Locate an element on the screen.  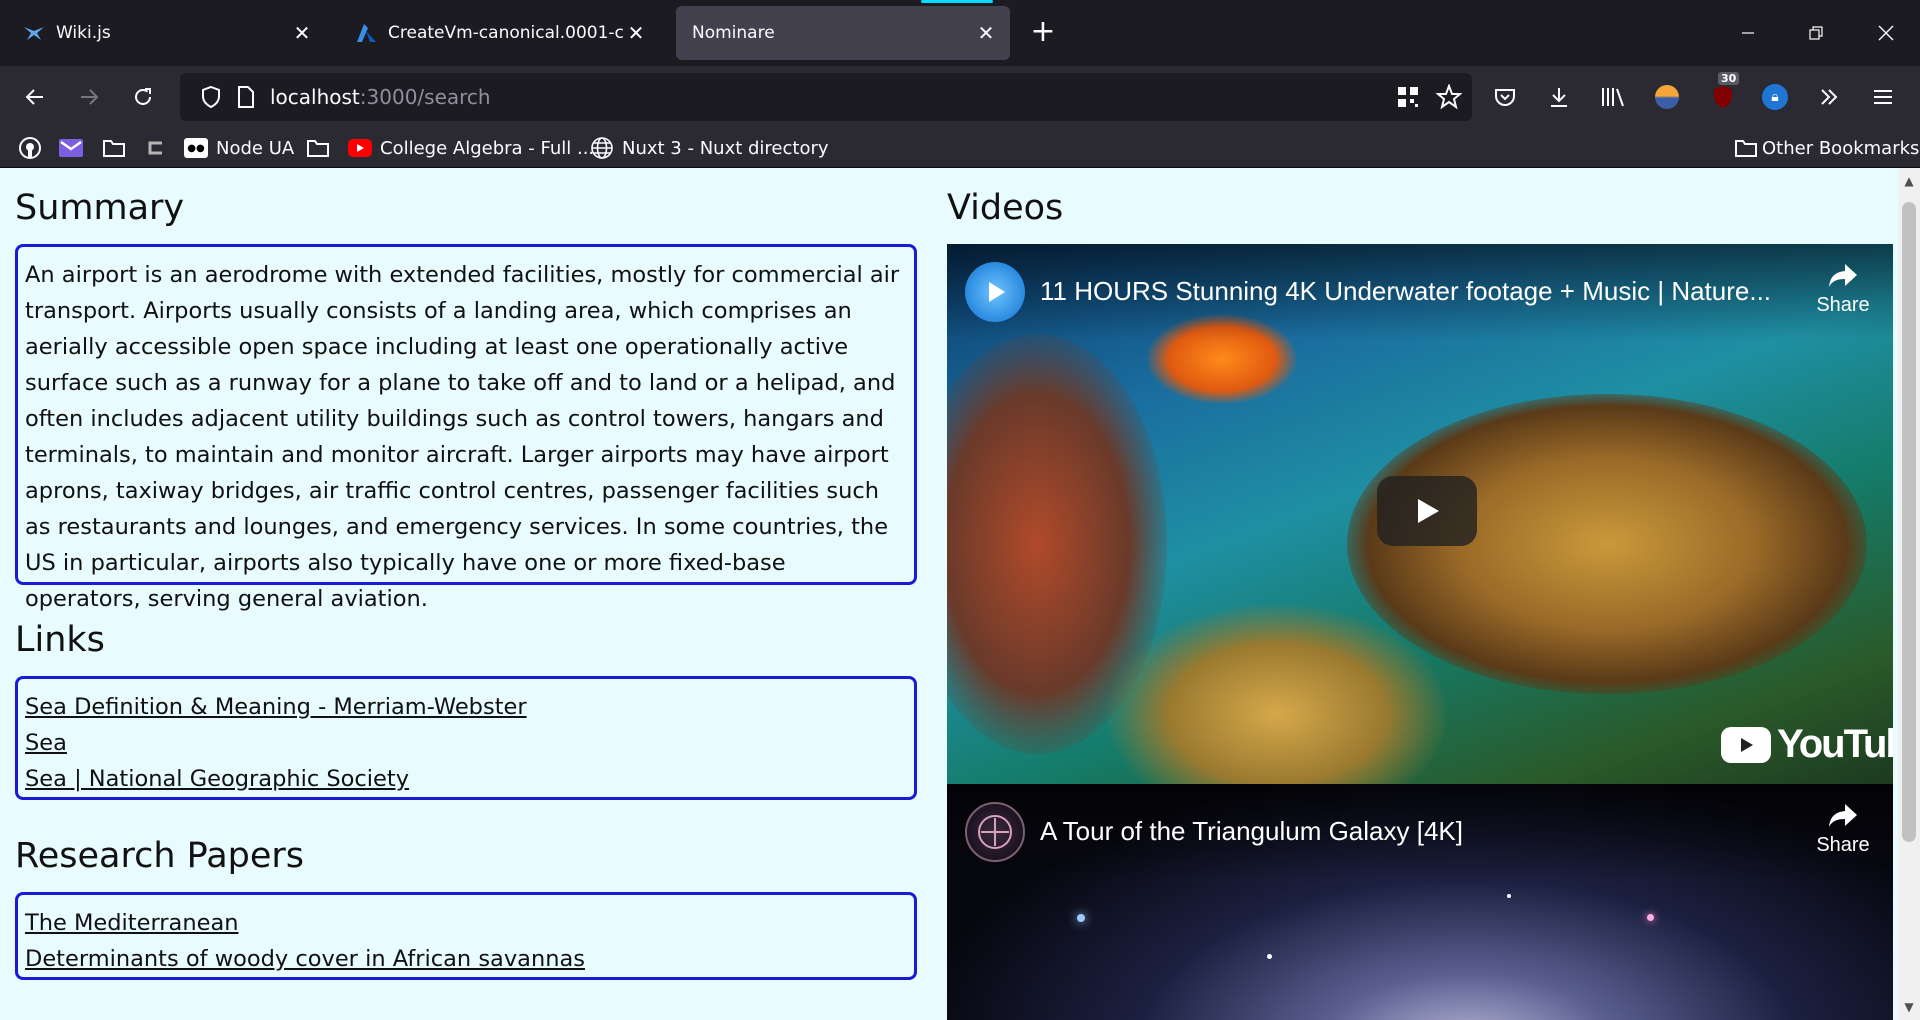
other-bookmarks: Other Bookmarks is located at coordinates (1826, 148).